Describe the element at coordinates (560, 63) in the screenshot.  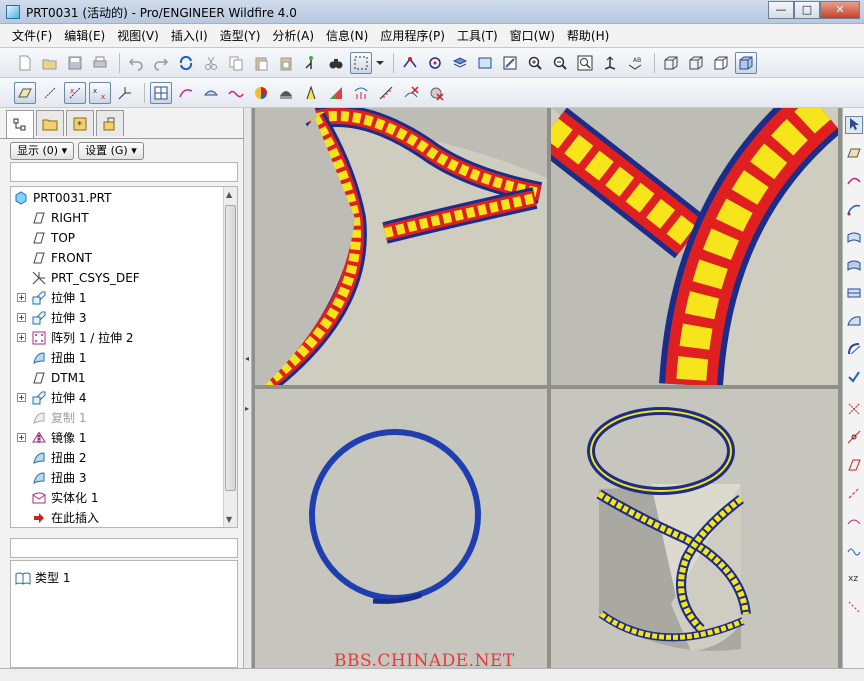
I see `zoom-out-icon` at that location.